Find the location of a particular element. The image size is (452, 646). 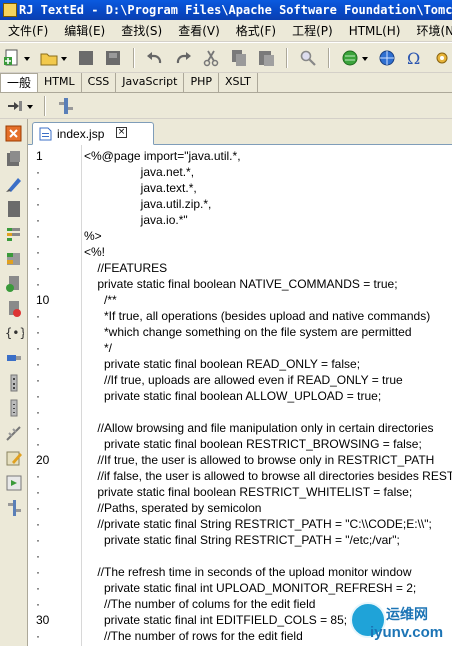

outline-icon is located at coordinates (14, 234).